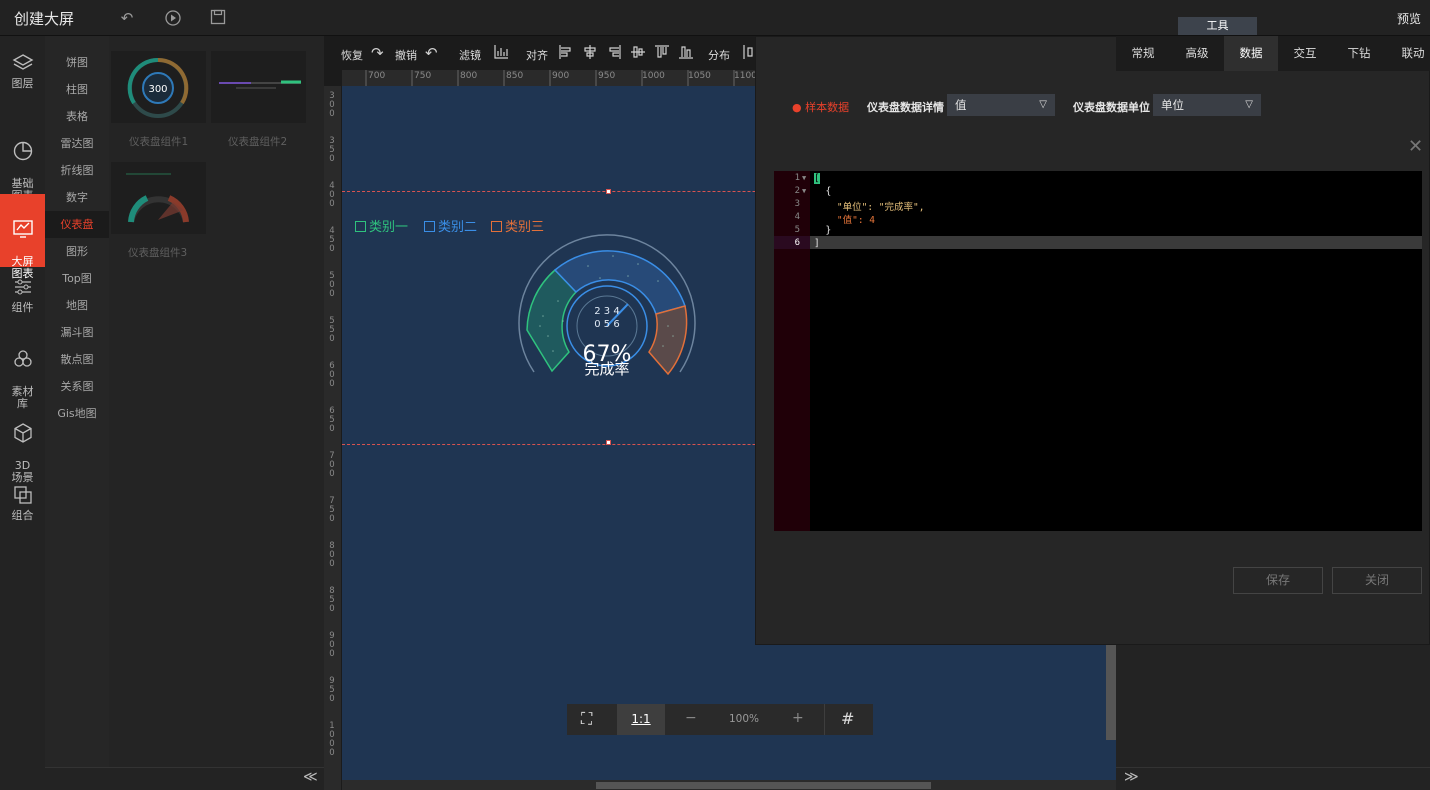  What do you see at coordinates (158, 87) in the screenshot?
I see `gauge-thumb-1: 300` at bounding box center [158, 87].